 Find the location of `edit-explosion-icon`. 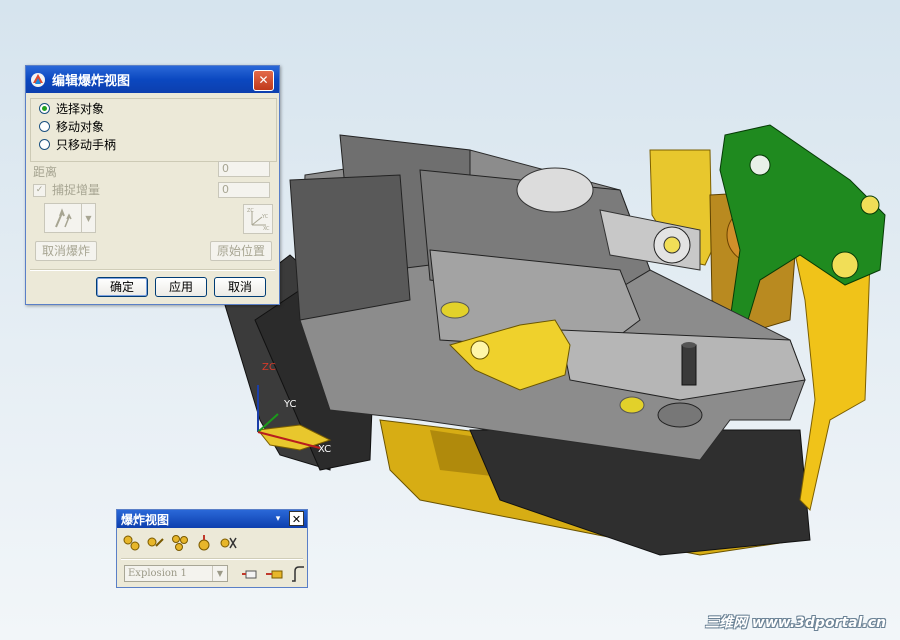

edit-explosion-icon is located at coordinates (156, 543).